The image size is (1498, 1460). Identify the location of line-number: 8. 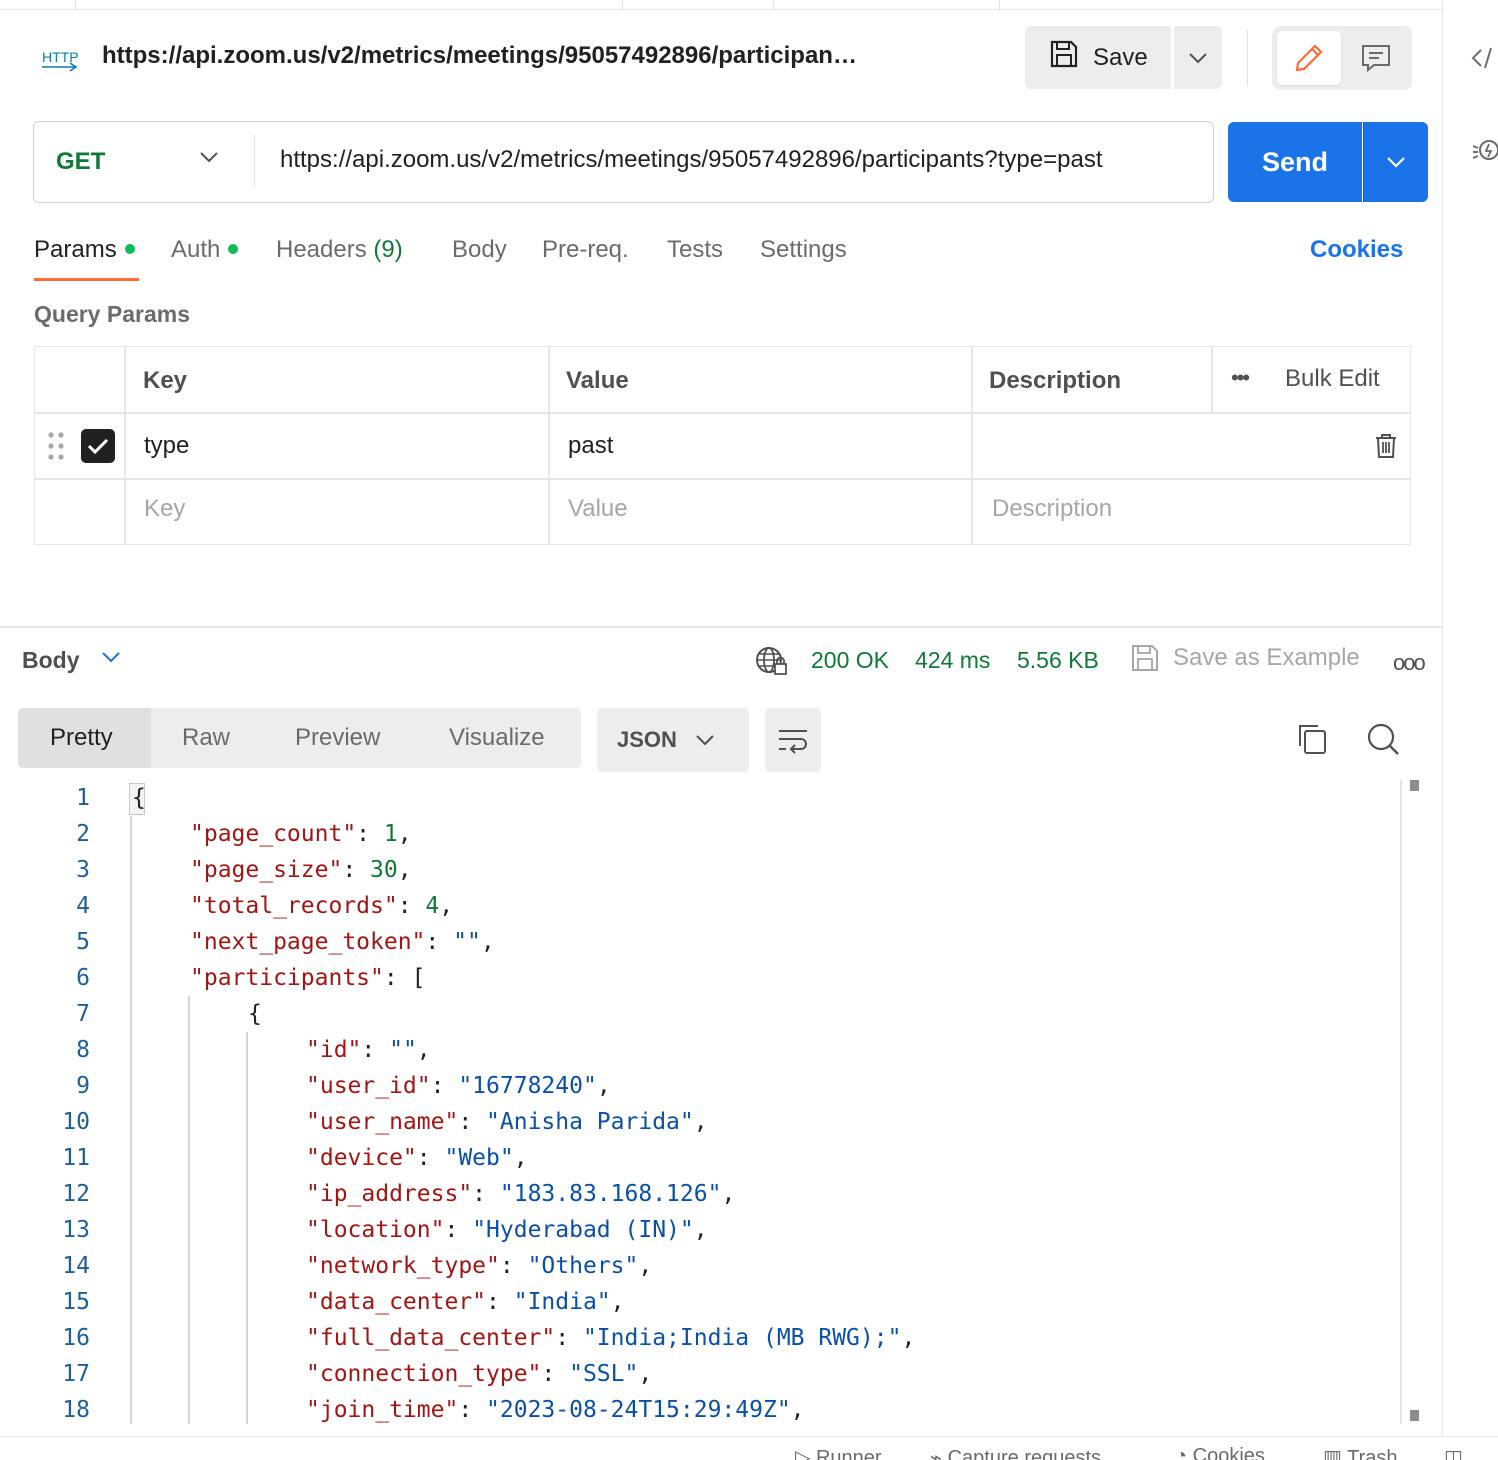
(83, 1050).